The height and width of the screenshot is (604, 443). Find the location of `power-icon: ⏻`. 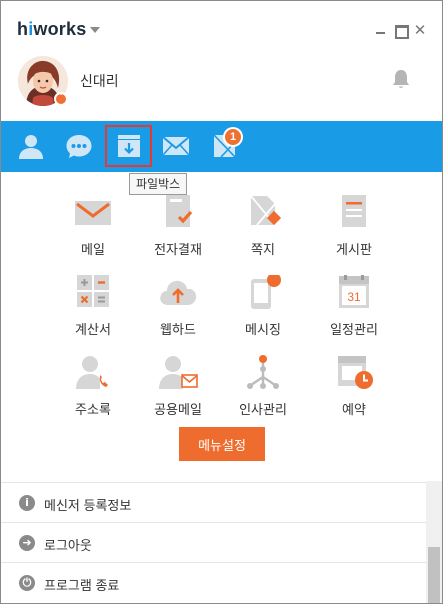

power-icon: ⏻ is located at coordinates (27, 583).